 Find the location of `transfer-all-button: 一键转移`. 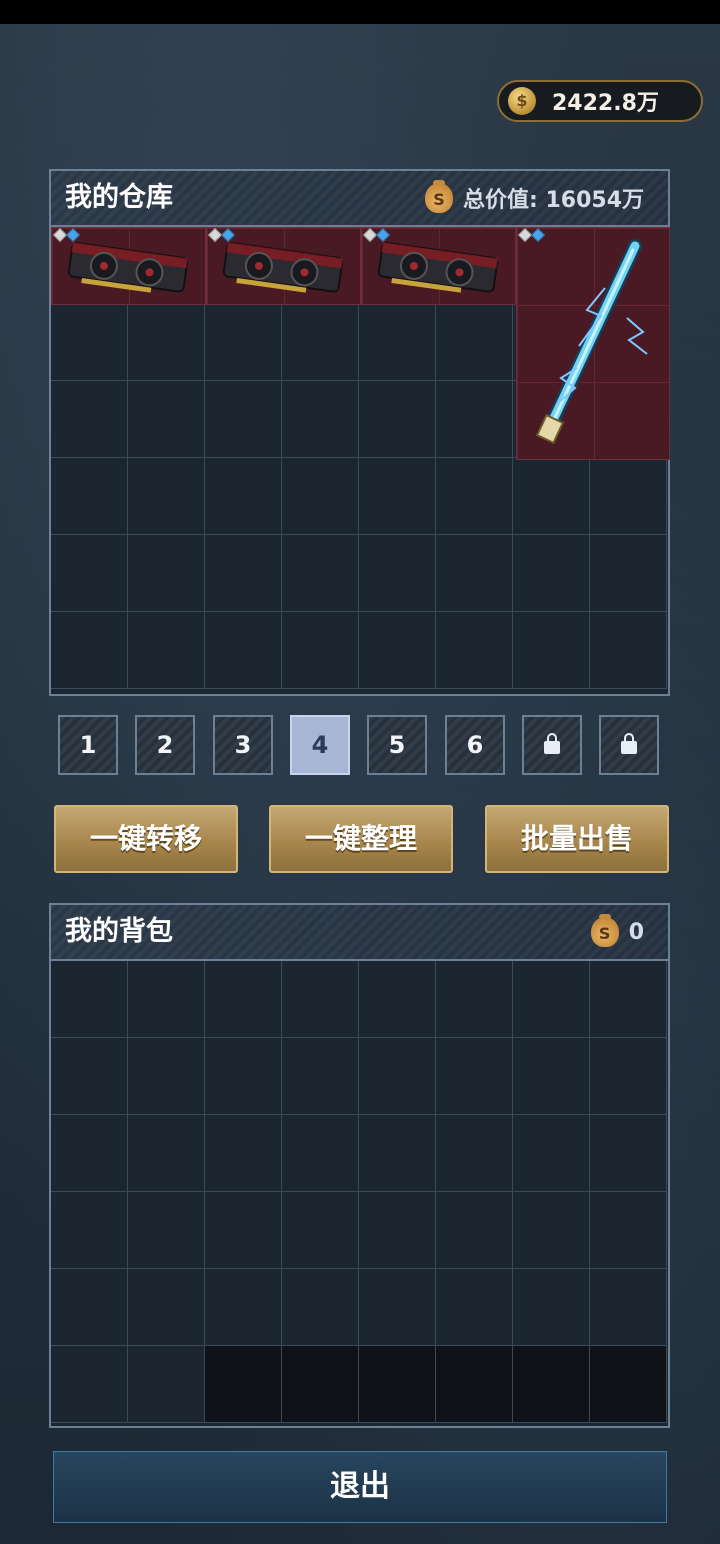

transfer-all-button: 一键转移 is located at coordinates (146, 839).